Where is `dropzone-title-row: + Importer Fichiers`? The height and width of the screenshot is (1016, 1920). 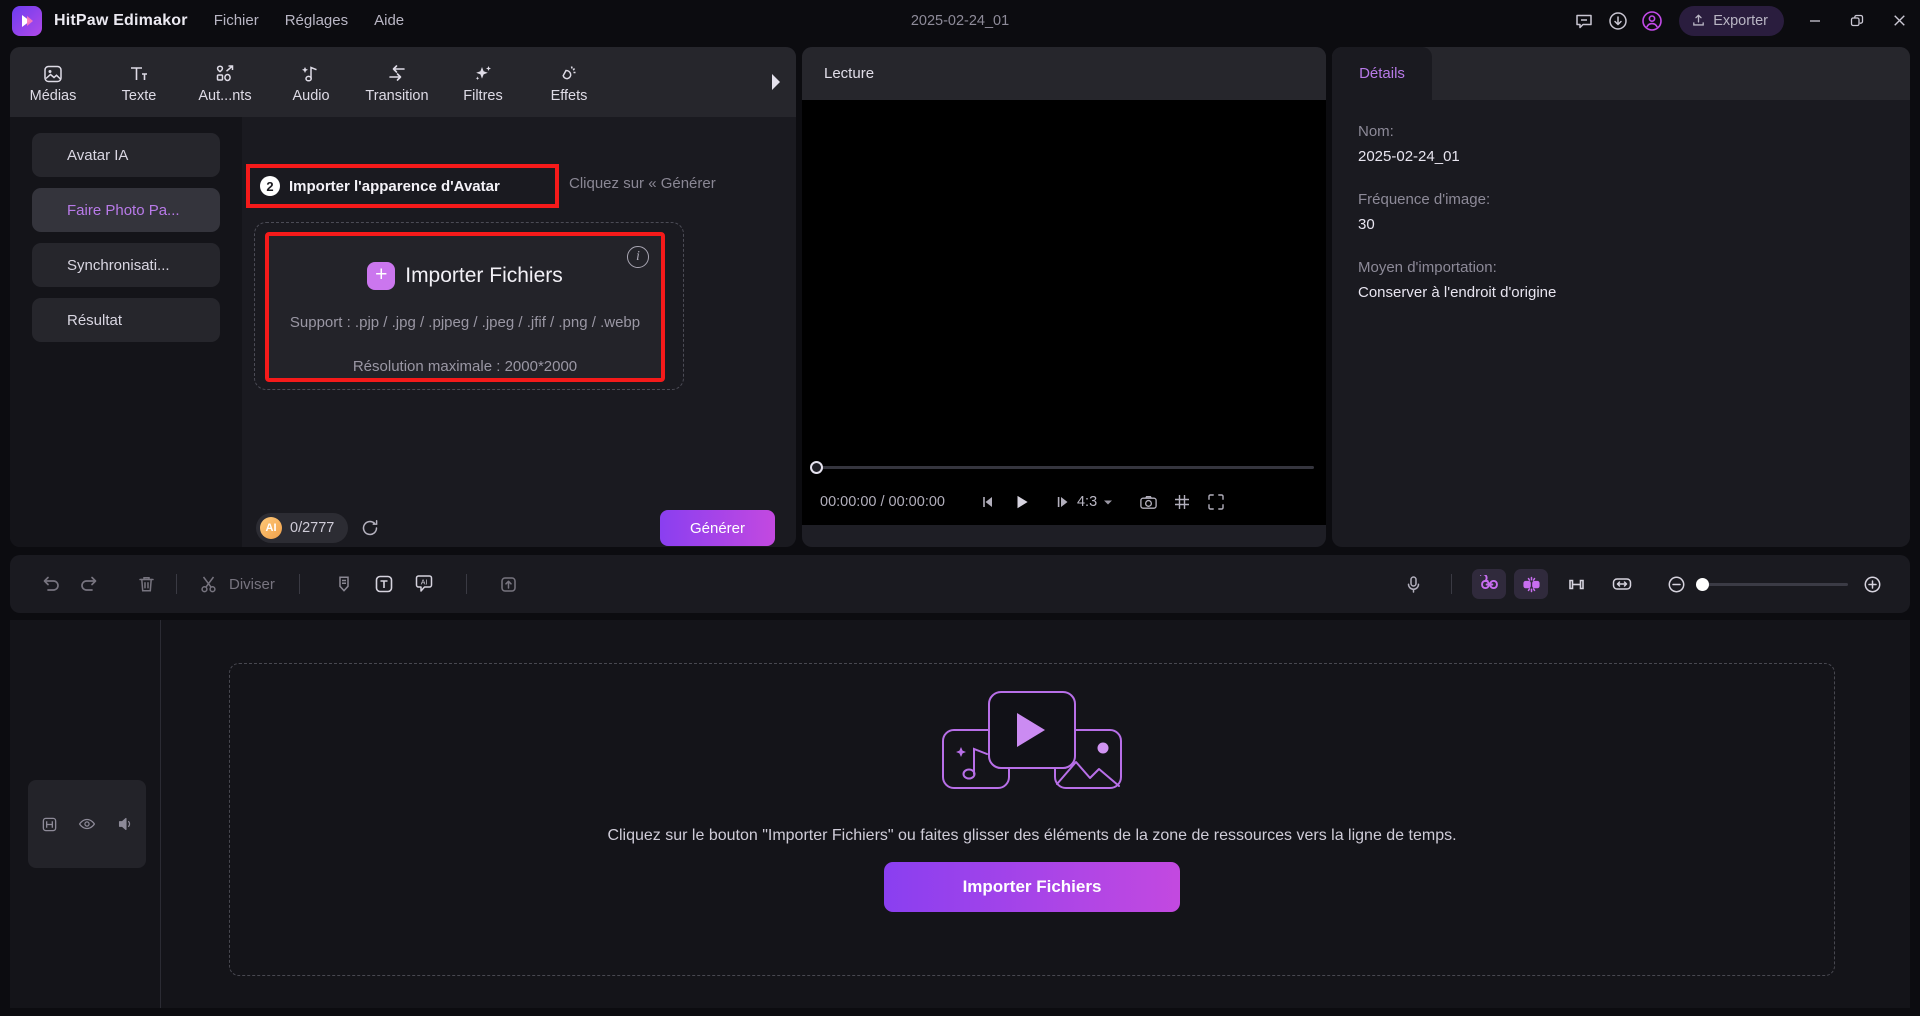
dropzone-title-row: + Importer Fichiers is located at coordinates (465, 276).